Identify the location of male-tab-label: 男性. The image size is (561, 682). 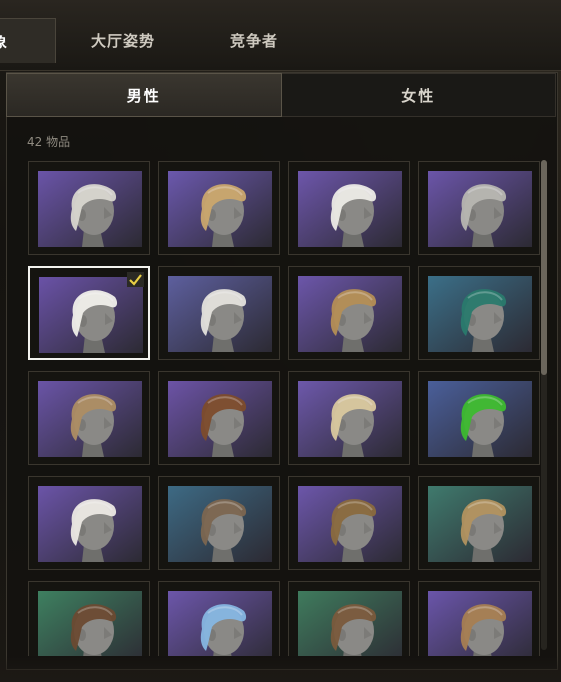
(143, 95).